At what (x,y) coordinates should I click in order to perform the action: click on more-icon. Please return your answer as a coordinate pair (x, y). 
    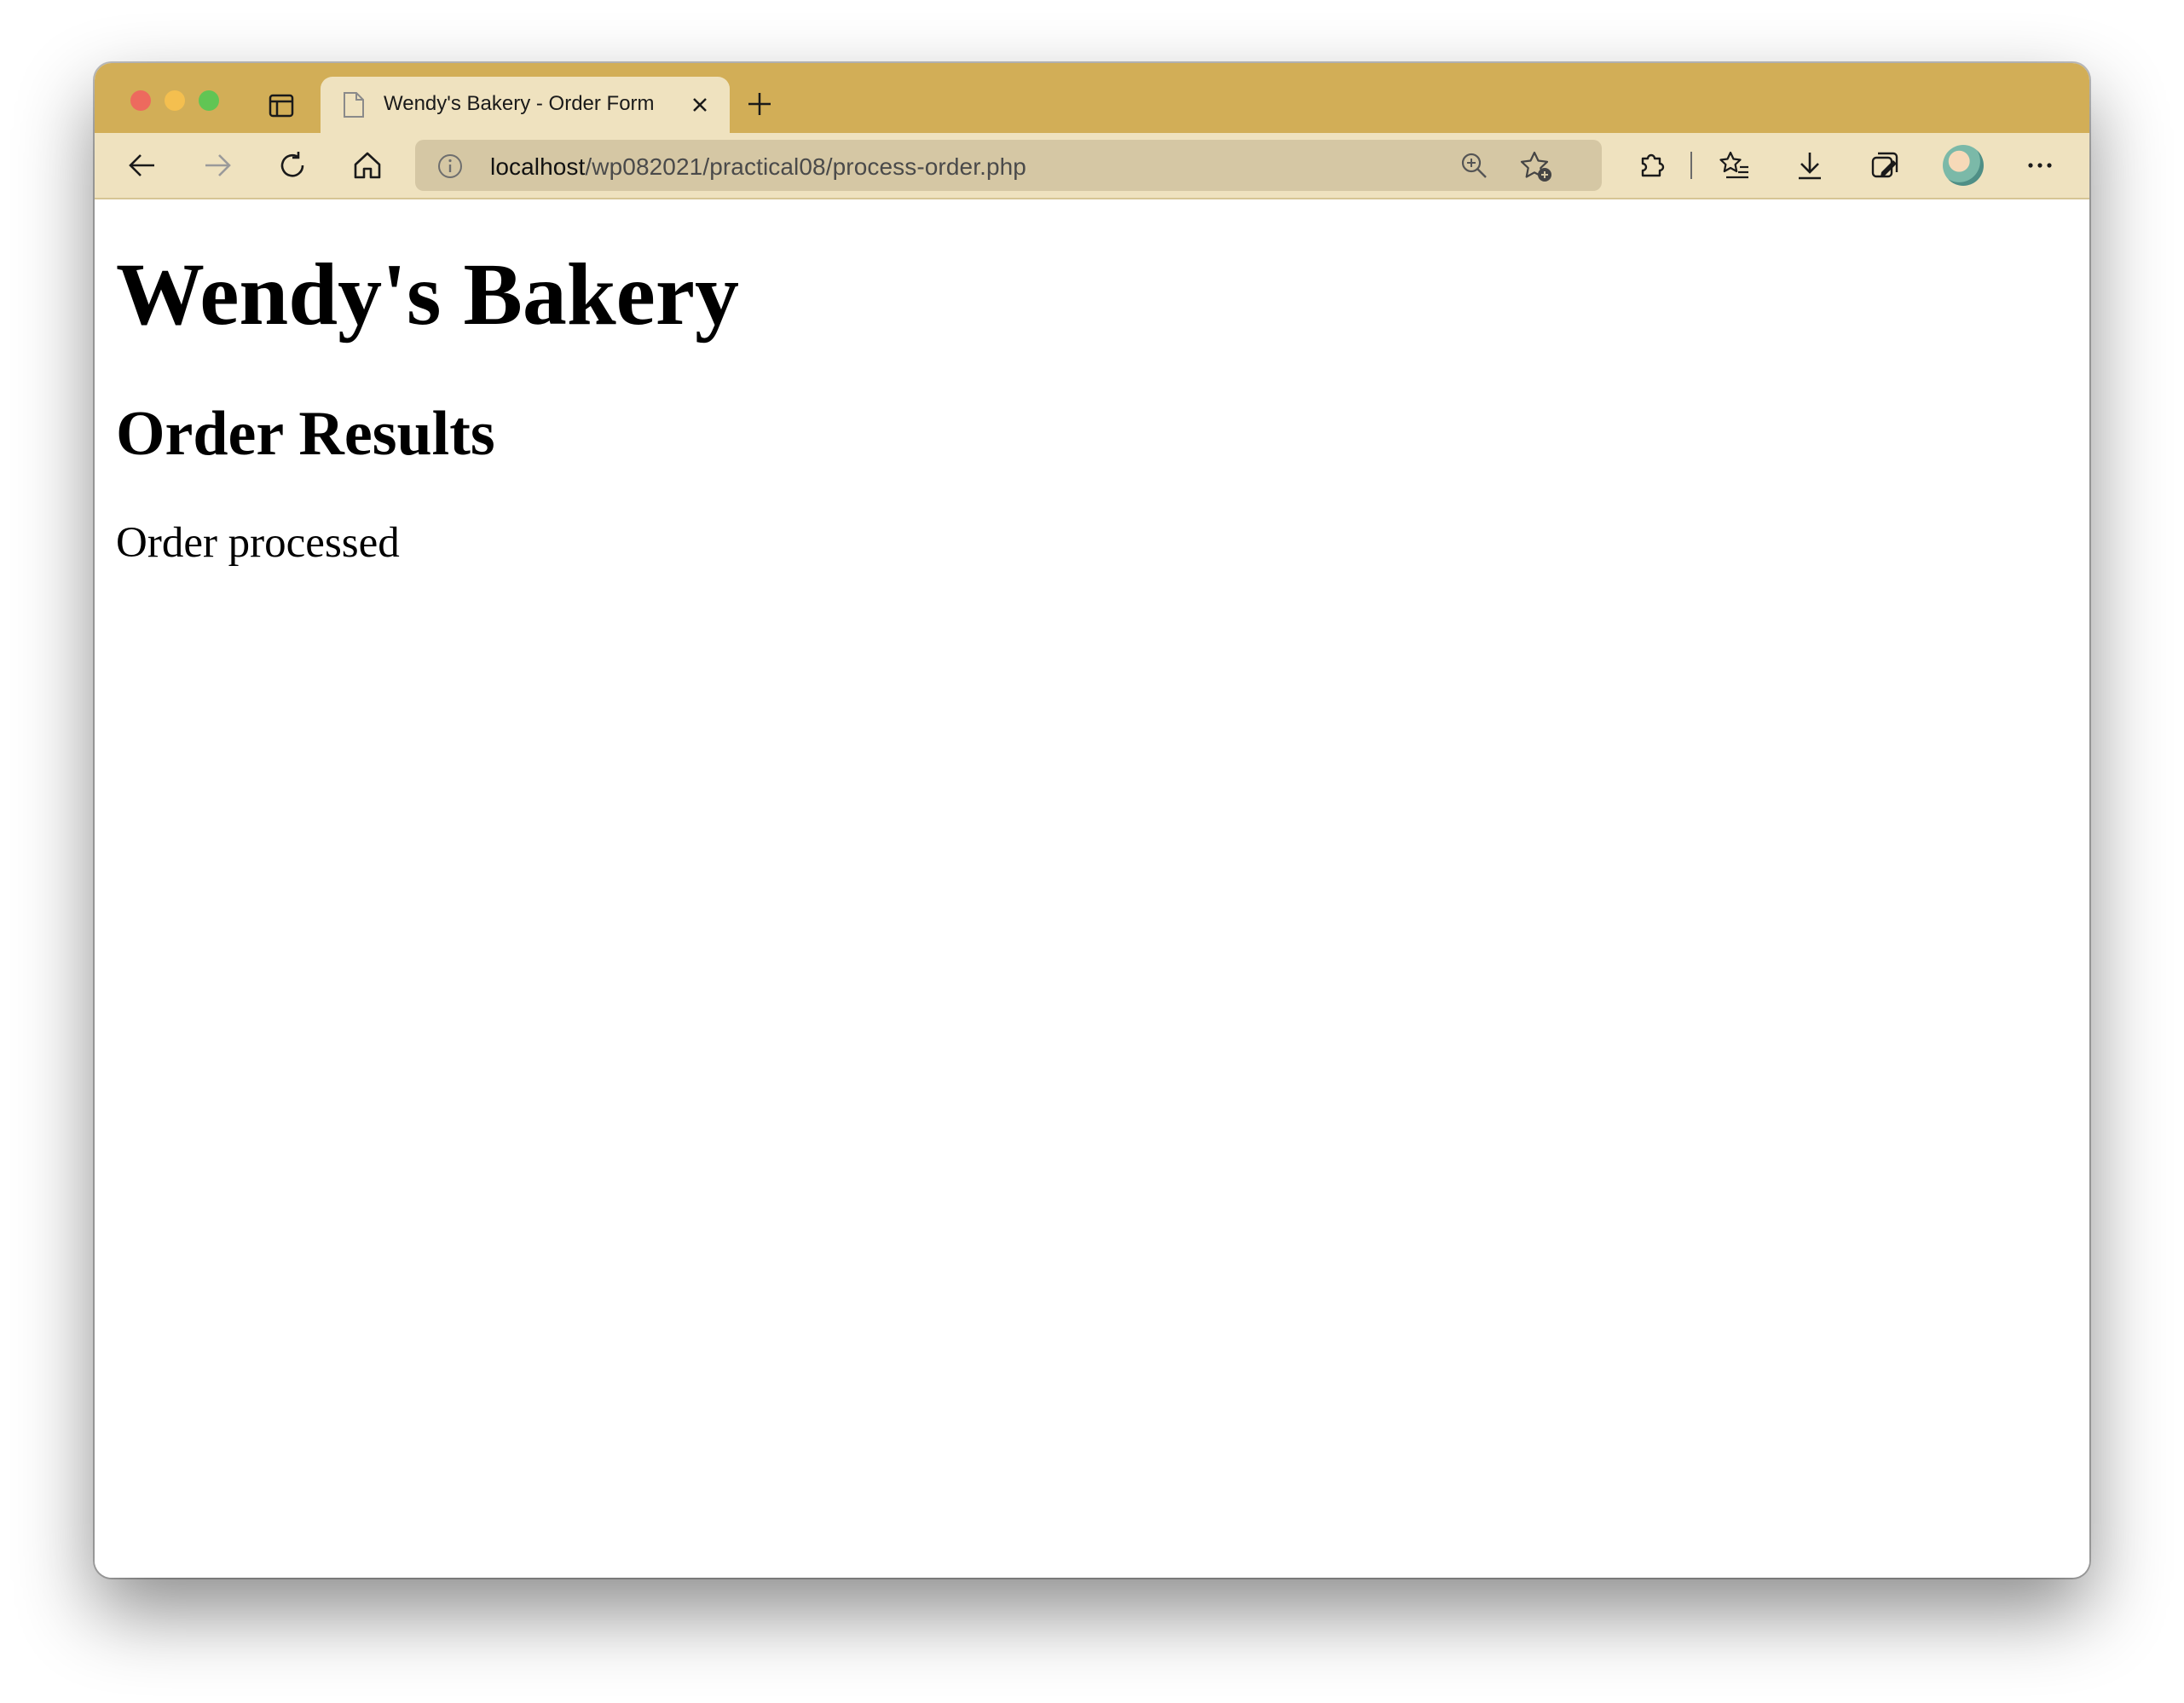
    Looking at the image, I should click on (2040, 166).